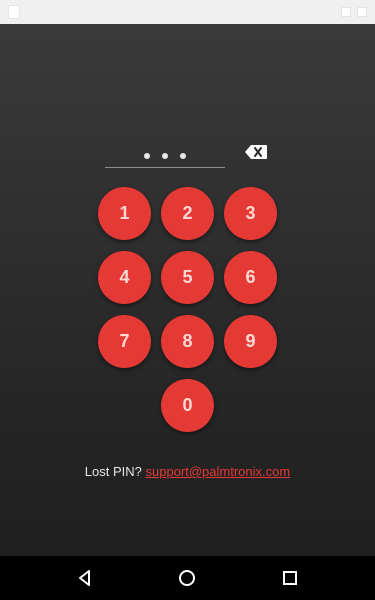  I want to click on key-label: 1, so click(124, 213).